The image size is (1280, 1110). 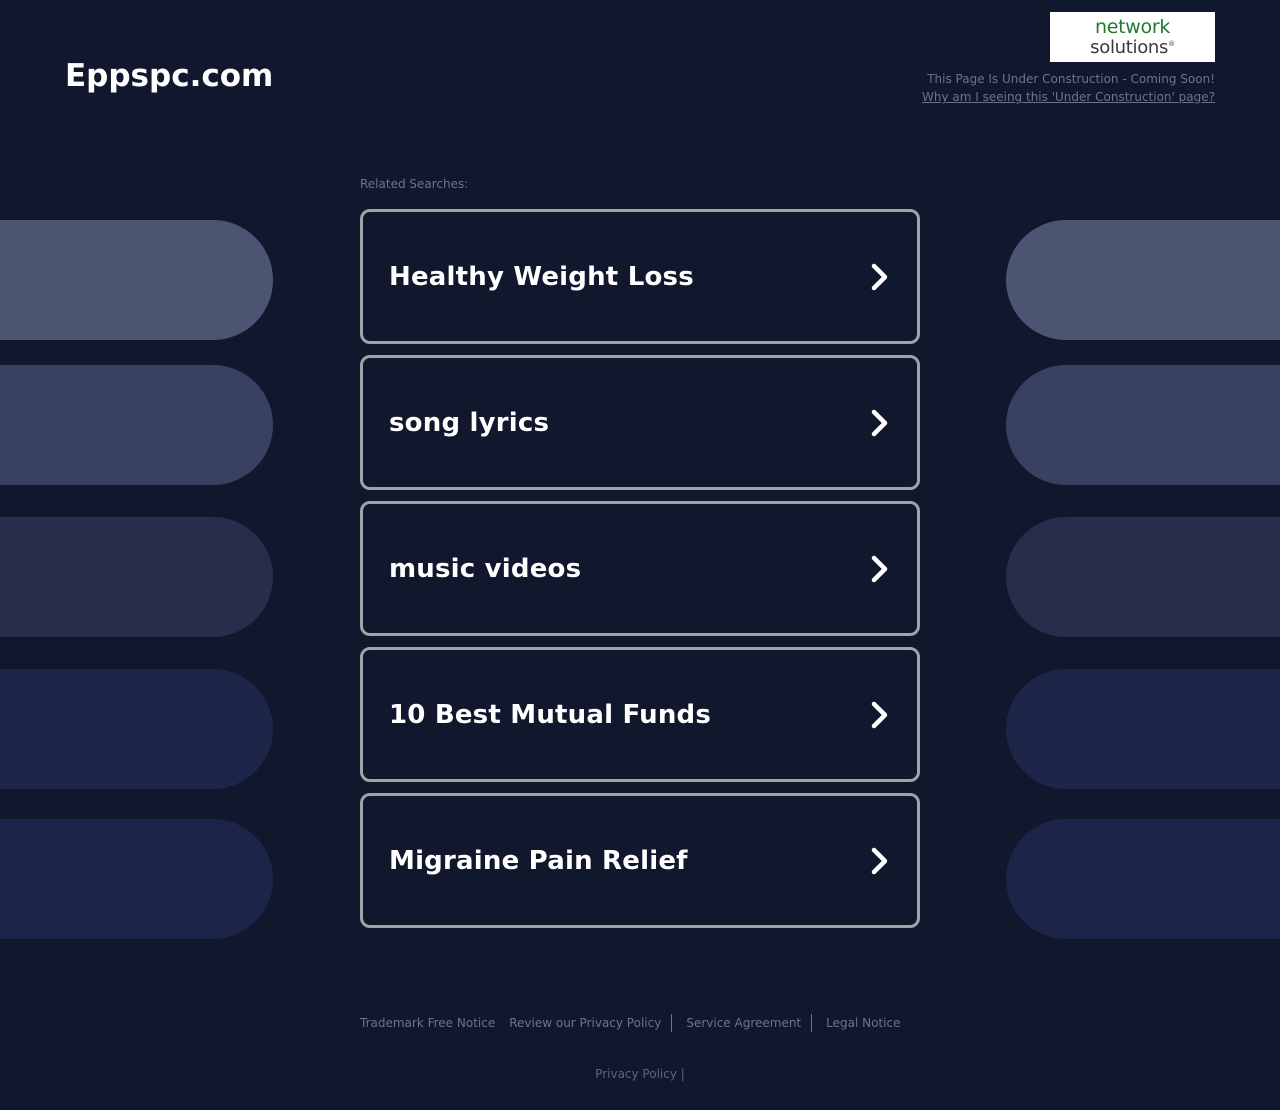 What do you see at coordinates (1132, 26) in the screenshot?
I see `logo-line-network: network` at bounding box center [1132, 26].